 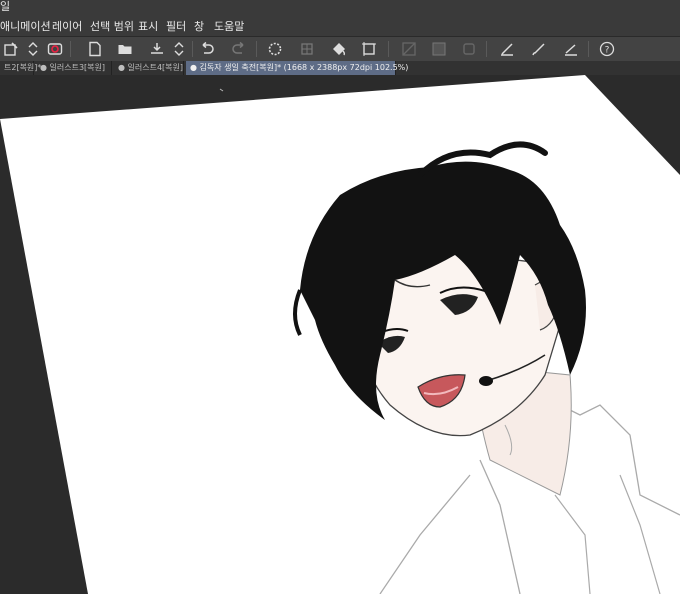 I want to click on menu-selection: 선택 범위, so click(x=112, y=26).